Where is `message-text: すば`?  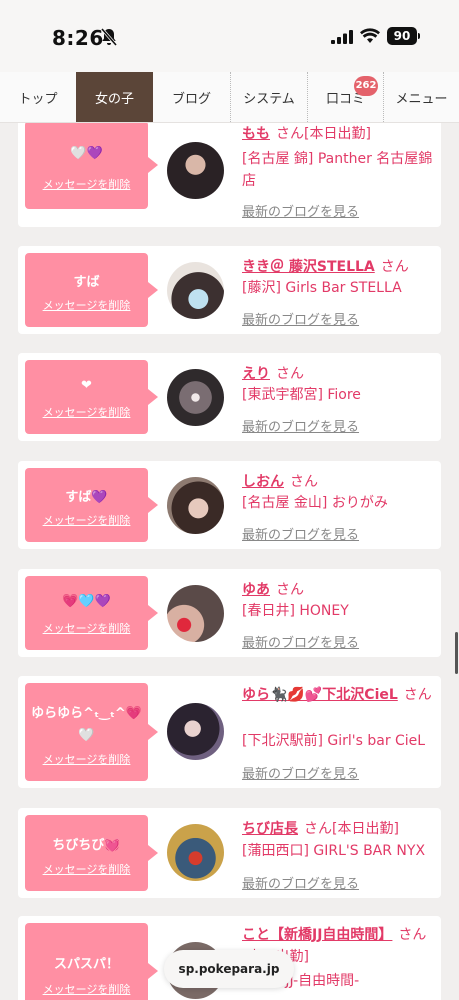
message-text: すば is located at coordinates (86, 282).